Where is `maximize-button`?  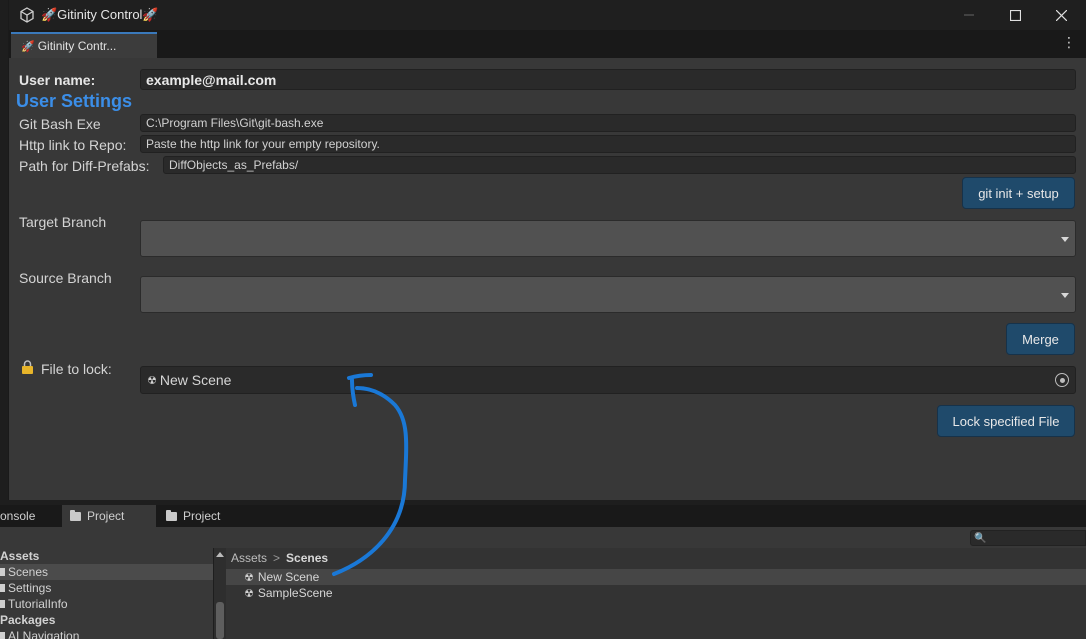 maximize-button is located at coordinates (1015, 15).